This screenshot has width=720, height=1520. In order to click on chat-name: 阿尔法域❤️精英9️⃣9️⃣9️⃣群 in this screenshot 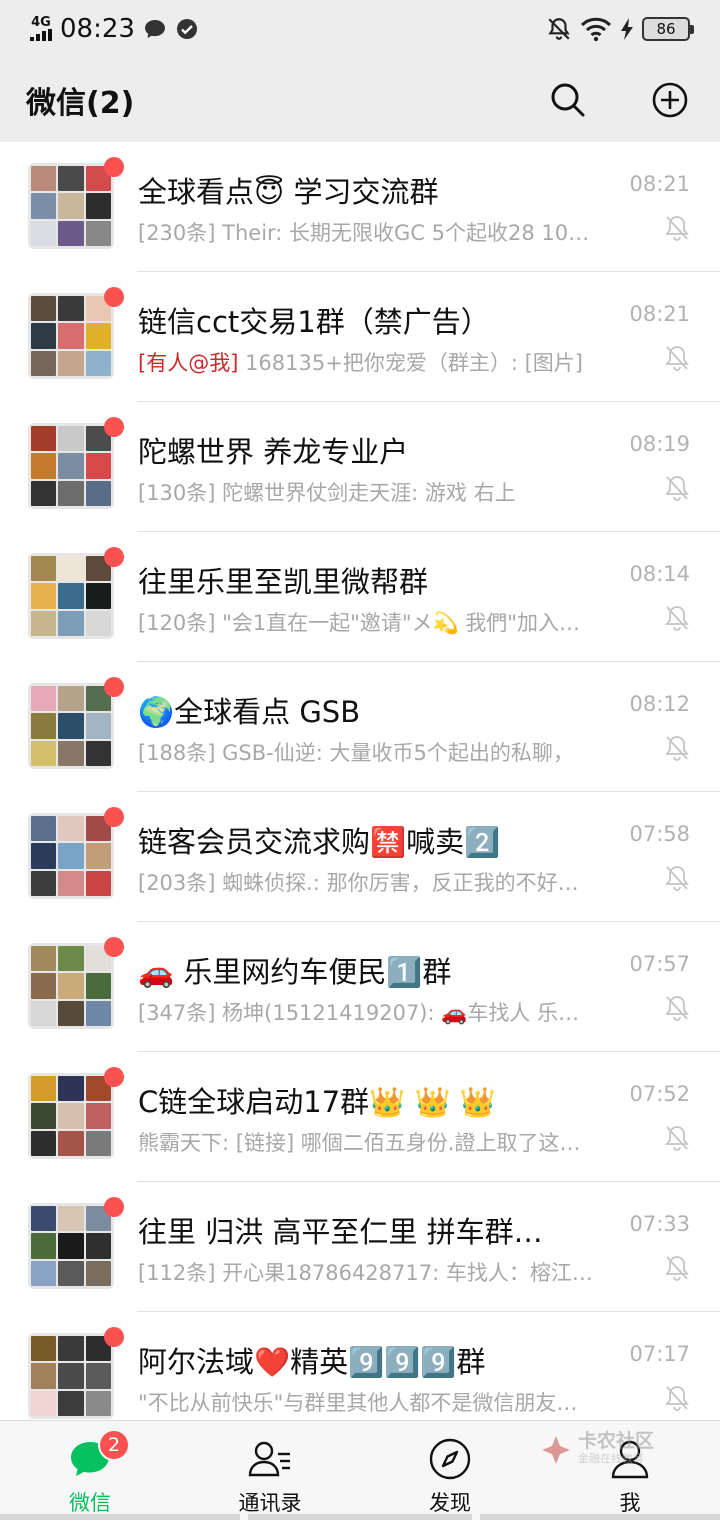, I will do `click(312, 1362)`.